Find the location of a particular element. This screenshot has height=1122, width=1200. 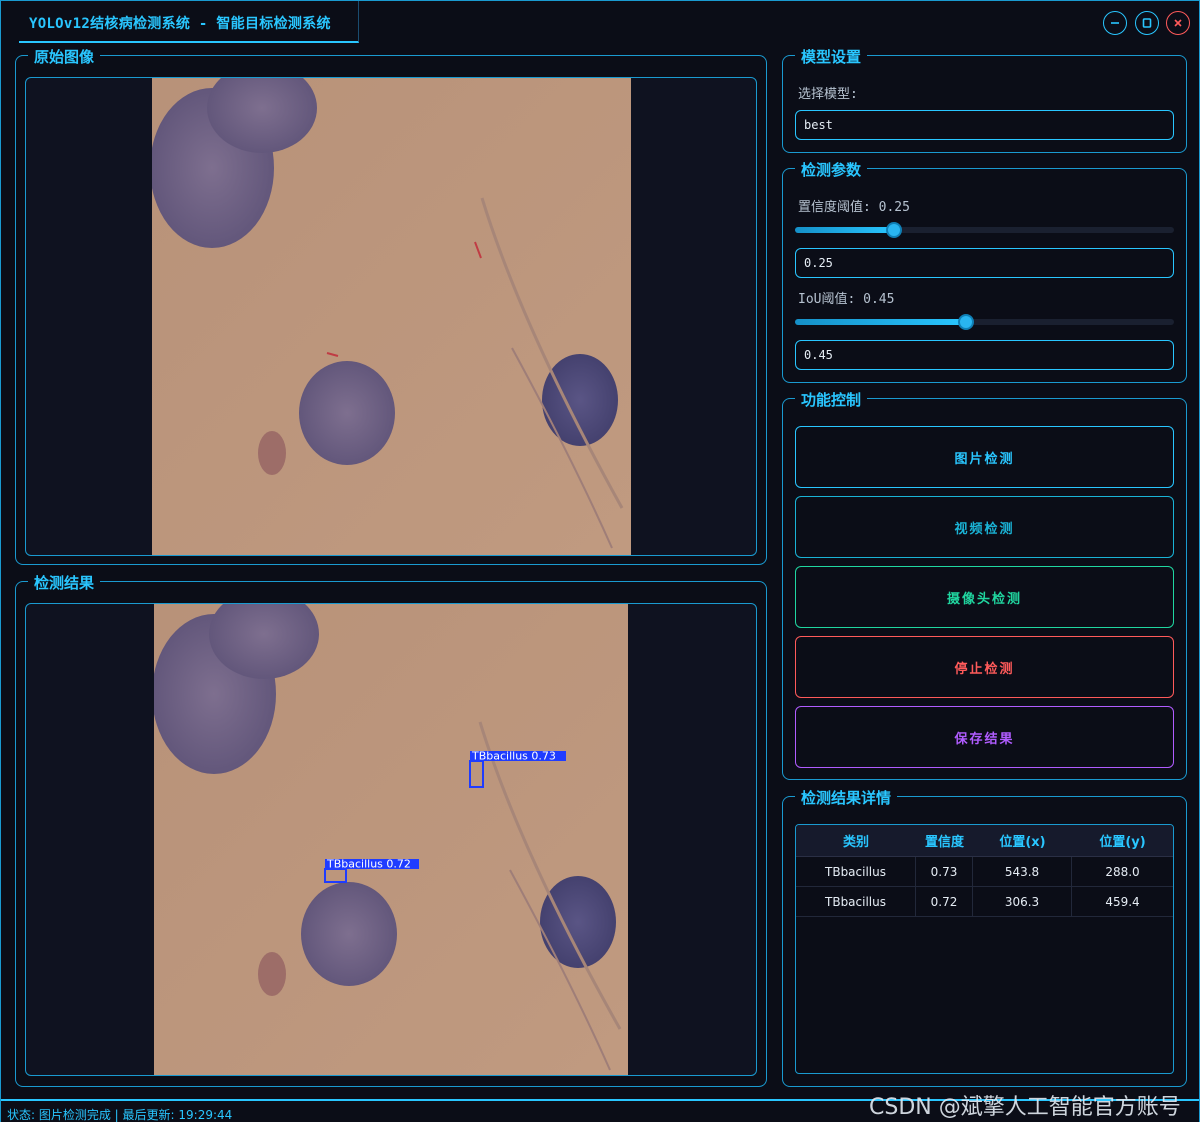

watermark-text: CSDN @斌擎人工智能官方账号 is located at coordinates (1025, 1107).